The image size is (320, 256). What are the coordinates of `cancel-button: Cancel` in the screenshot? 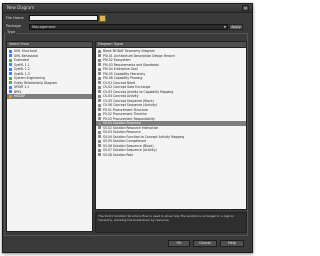 It's located at (205, 243).